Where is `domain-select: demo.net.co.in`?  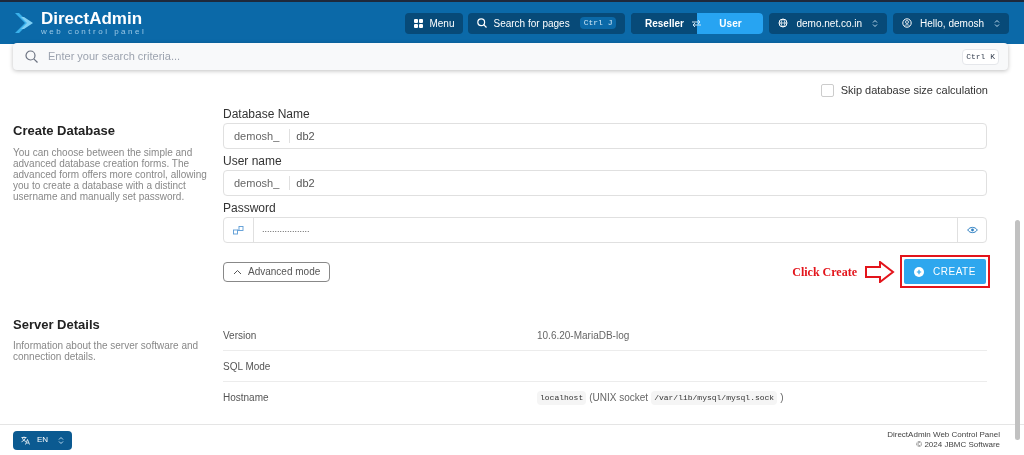
domain-select: demo.net.co.in is located at coordinates (828, 23).